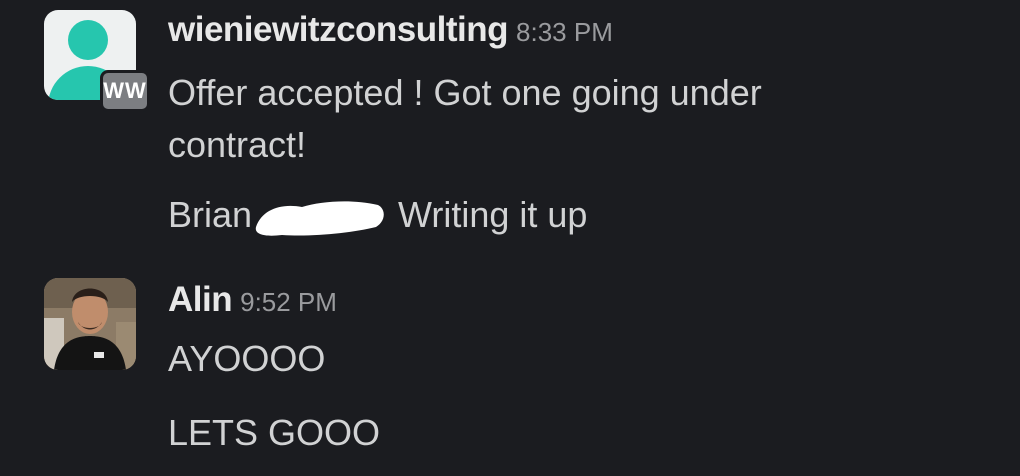 The image size is (1020, 476). Describe the element at coordinates (465, 92) in the screenshot. I see `message-text-line: Offer accepted ! Got one going under` at that location.